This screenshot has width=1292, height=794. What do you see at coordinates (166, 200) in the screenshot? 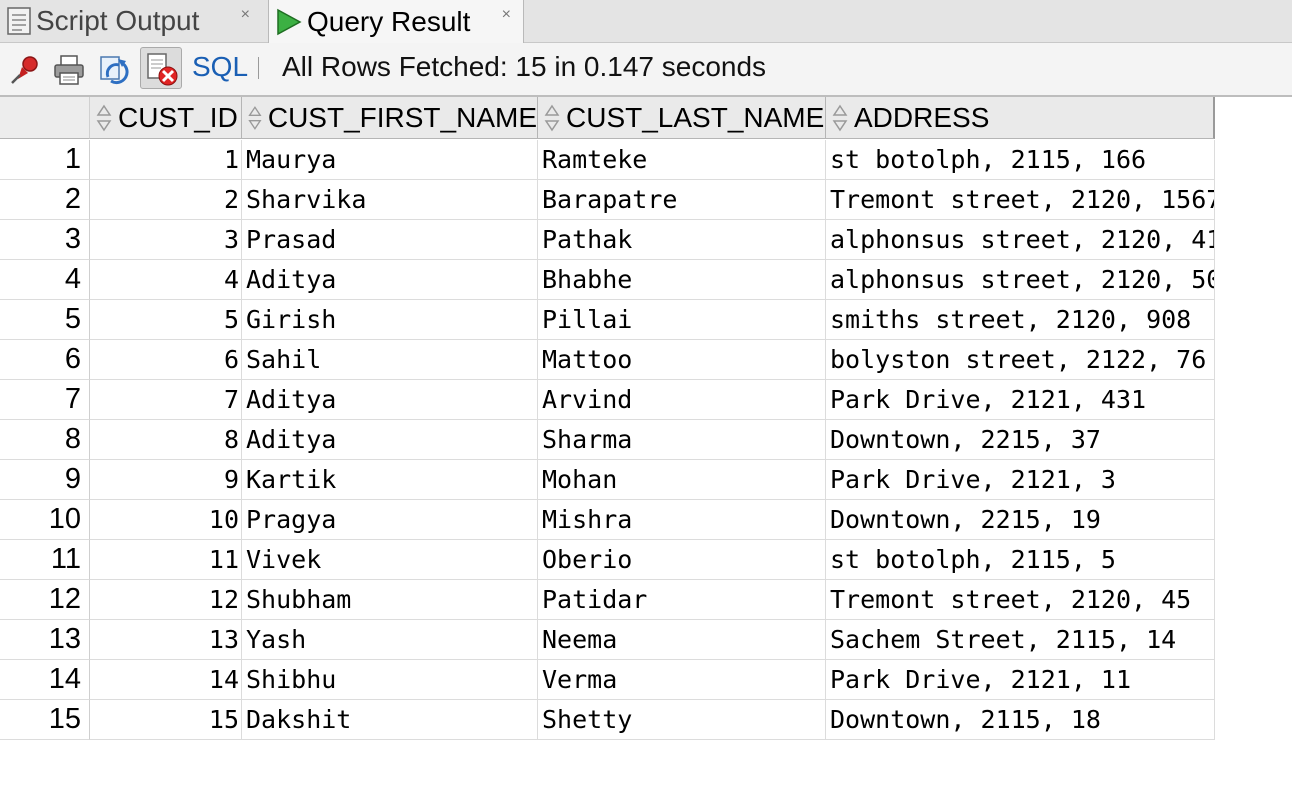
I see `cell-cust-id: 2` at bounding box center [166, 200].